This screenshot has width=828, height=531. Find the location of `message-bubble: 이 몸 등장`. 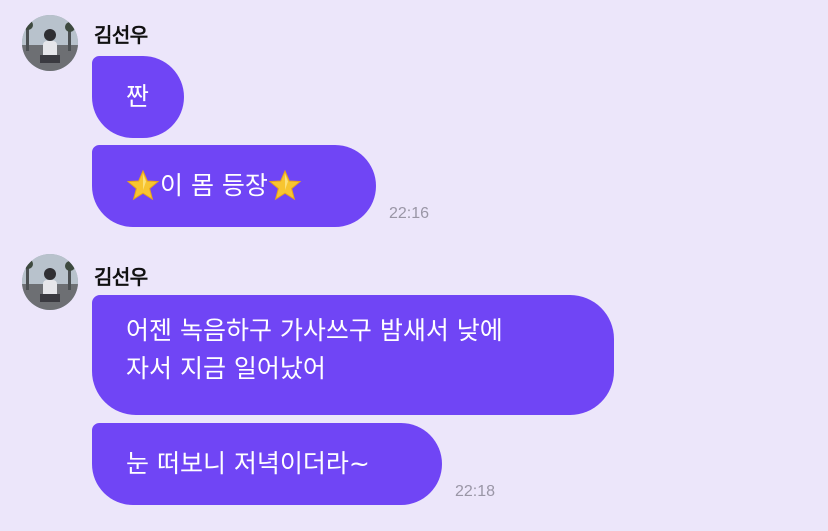

message-bubble: 이 몸 등장 is located at coordinates (234, 186).